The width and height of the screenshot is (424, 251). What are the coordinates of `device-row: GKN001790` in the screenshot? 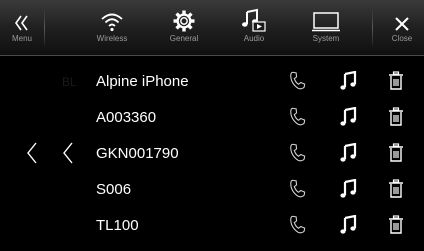 It's located at (212, 154).